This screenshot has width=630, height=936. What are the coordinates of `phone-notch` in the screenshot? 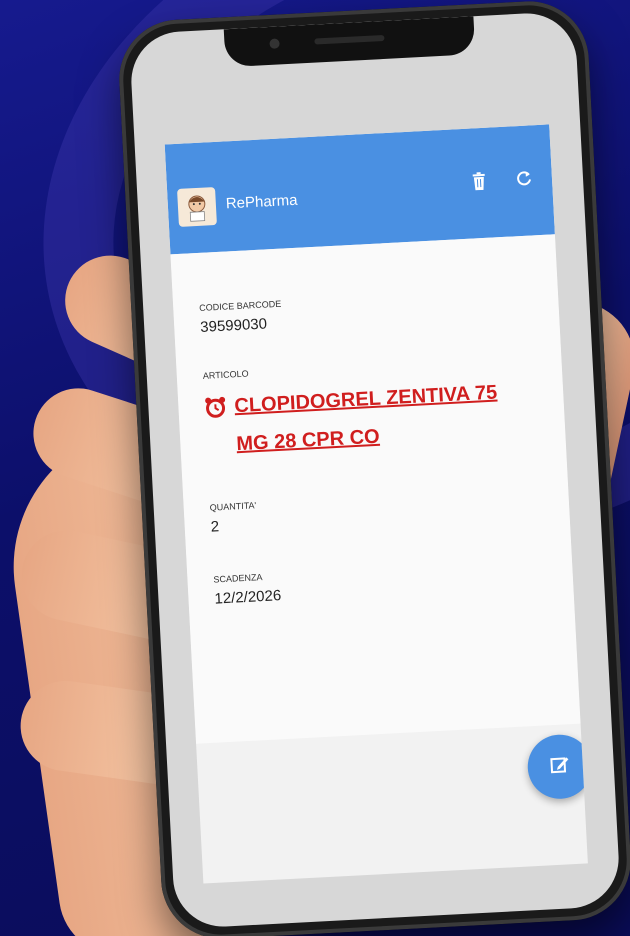 It's located at (349, 42).